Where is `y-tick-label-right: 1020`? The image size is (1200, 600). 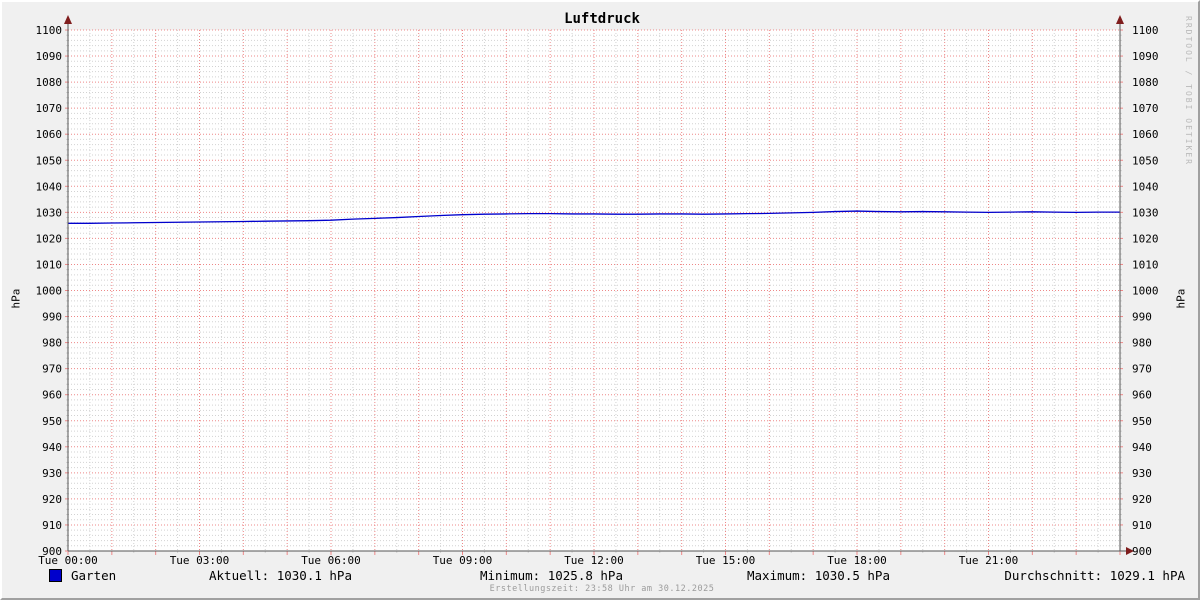
y-tick-label-right: 1020 is located at coordinates (1145, 238).